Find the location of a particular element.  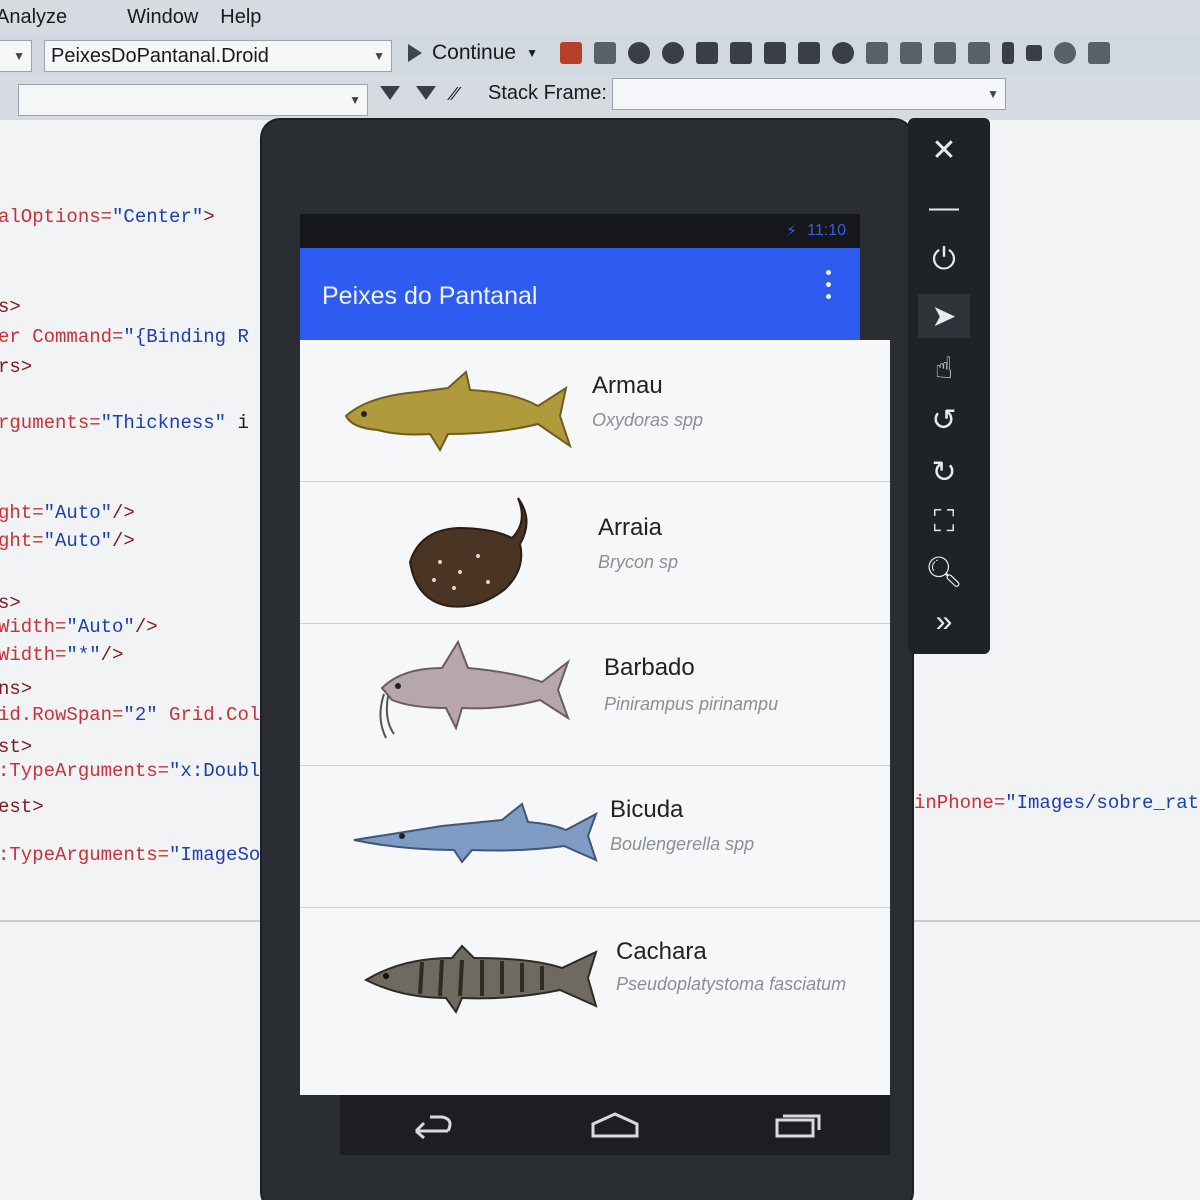

fish-name: Armau is located at coordinates (627, 385).